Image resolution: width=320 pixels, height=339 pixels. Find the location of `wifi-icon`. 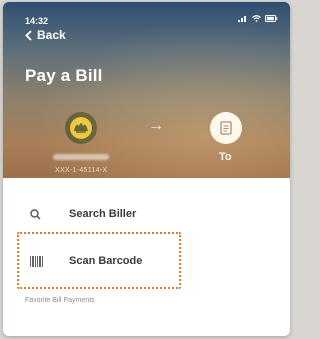

wifi-icon is located at coordinates (256, 18).